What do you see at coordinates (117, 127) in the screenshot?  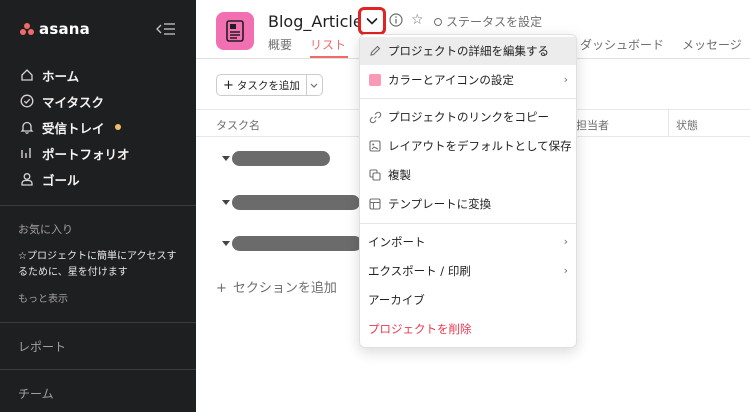 I see `notification-dot` at bounding box center [117, 127].